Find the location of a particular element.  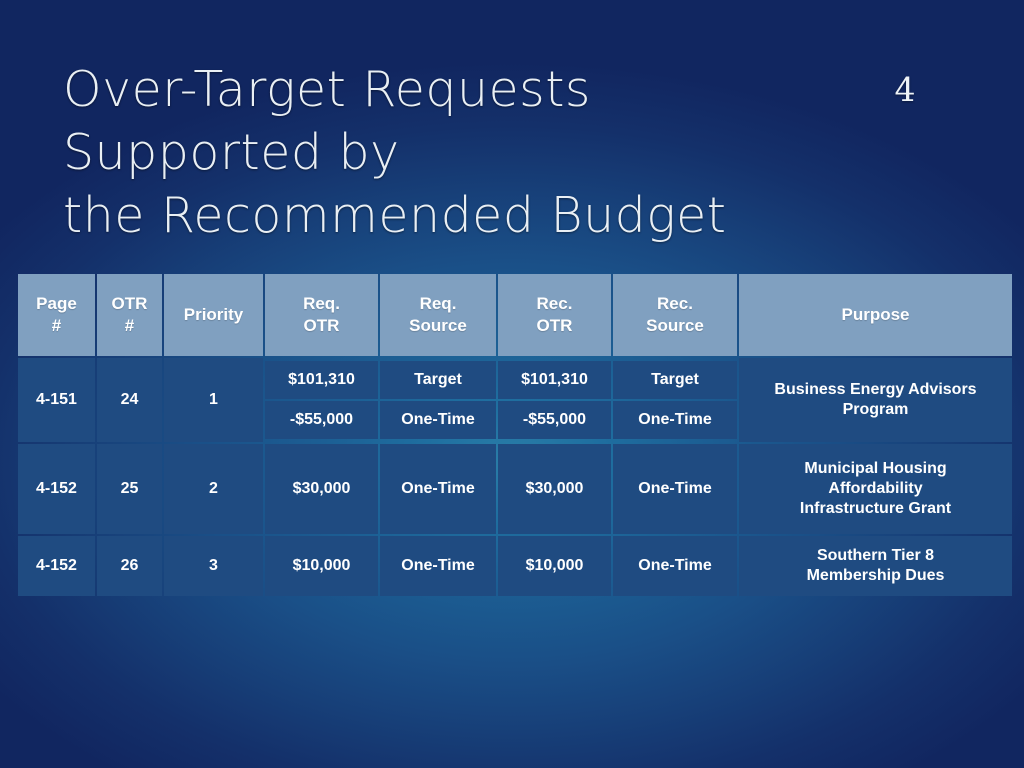

cell-purpose-line-1: Southern Tier 8 is located at coordinates (875, 555).